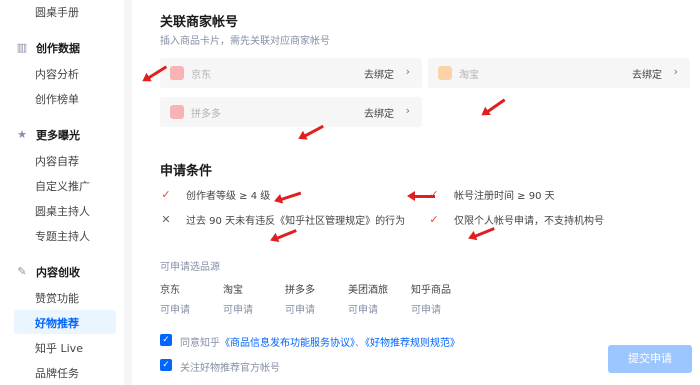  Describe the element at coordinates (62, 211) in the screenshot. I see `sidebar-item-roundtable-host: 圆桌主持人` at that location.